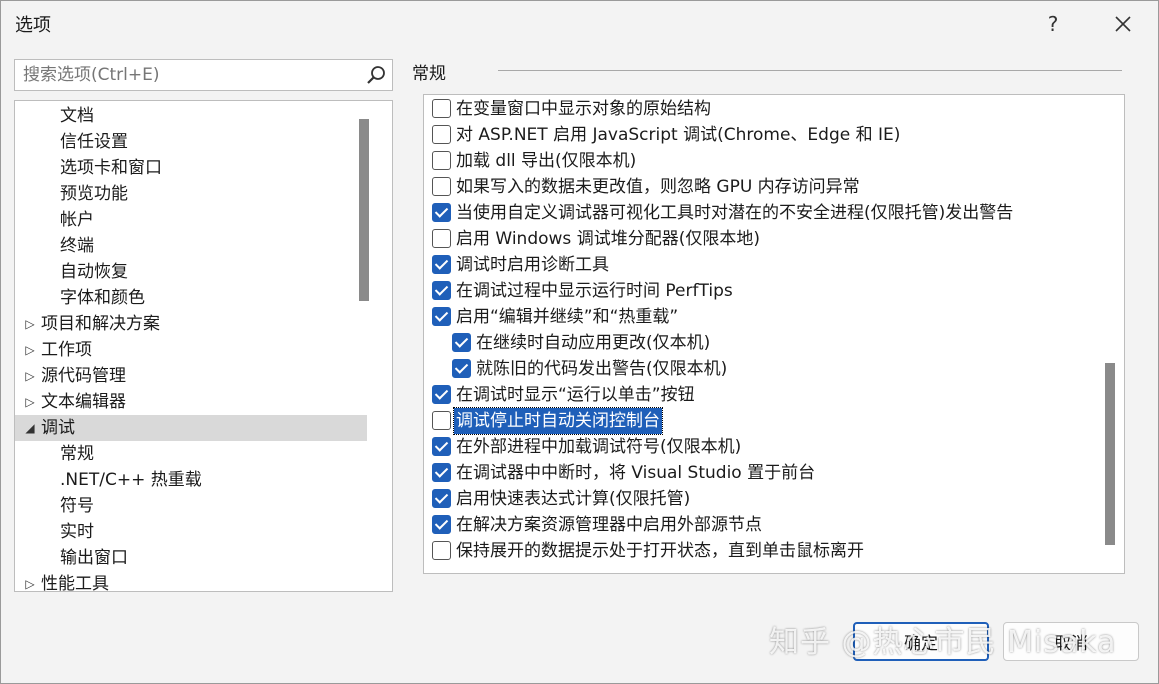  Describe the element at coordinates (191, 324) in the screenshot. I see `tree-item: ▷ 项目和解决方案` at that location.